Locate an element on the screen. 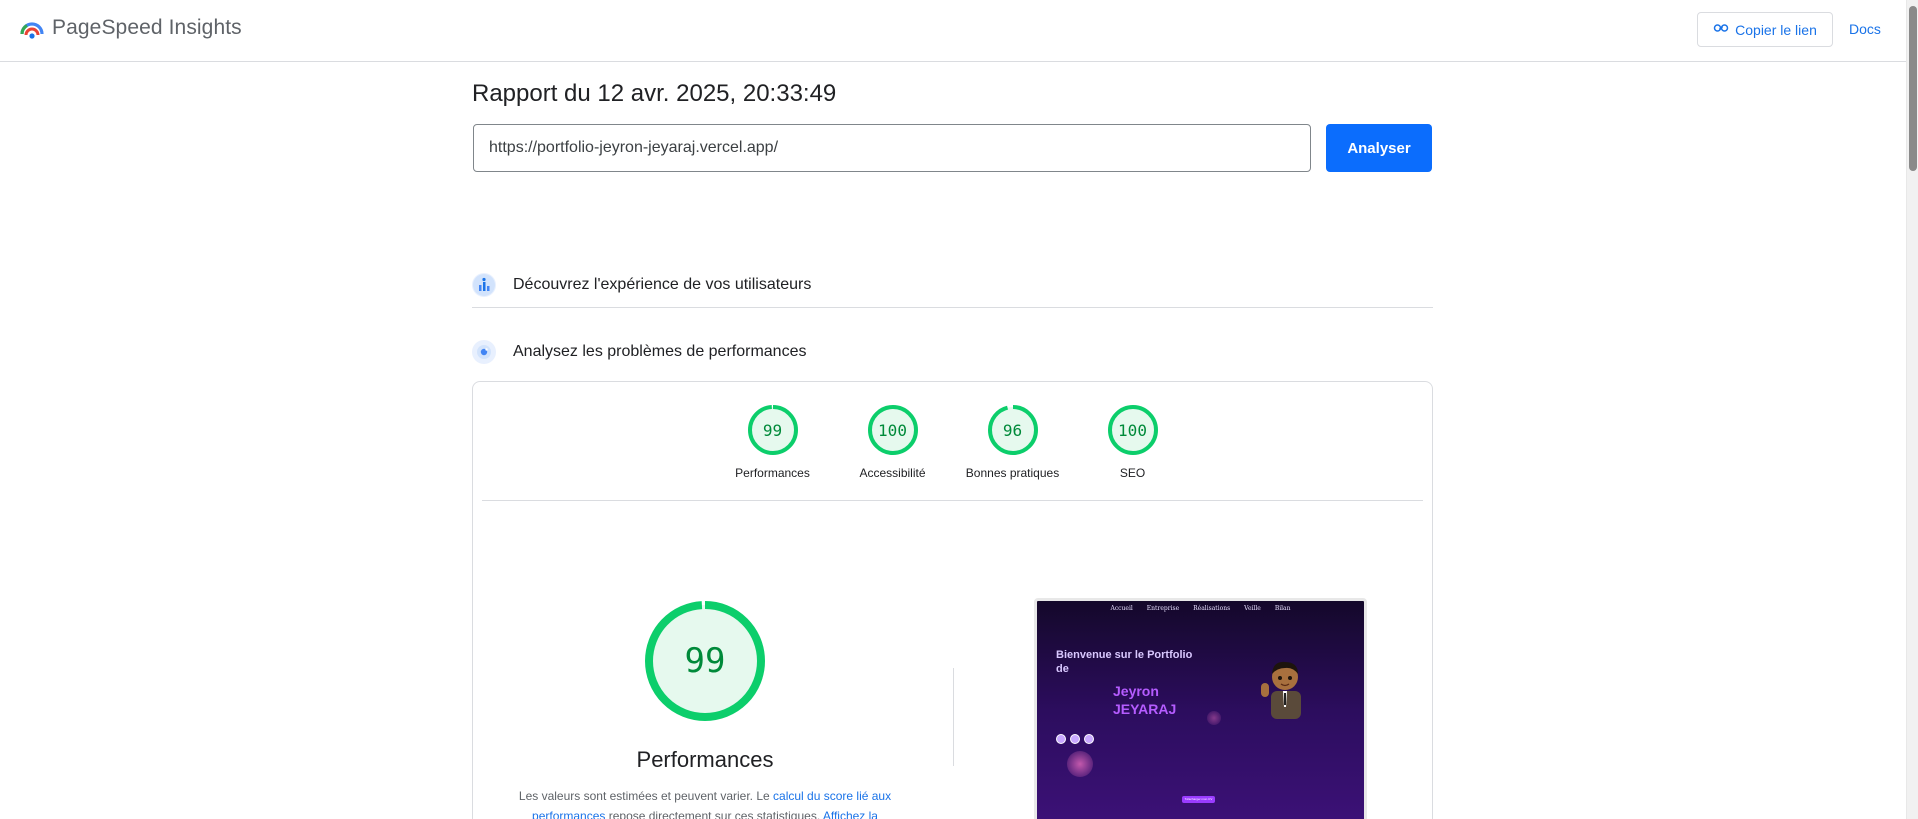 The image size is (1918, 819). gauge-label: Accessibilité is located at coordinates (892, 473).